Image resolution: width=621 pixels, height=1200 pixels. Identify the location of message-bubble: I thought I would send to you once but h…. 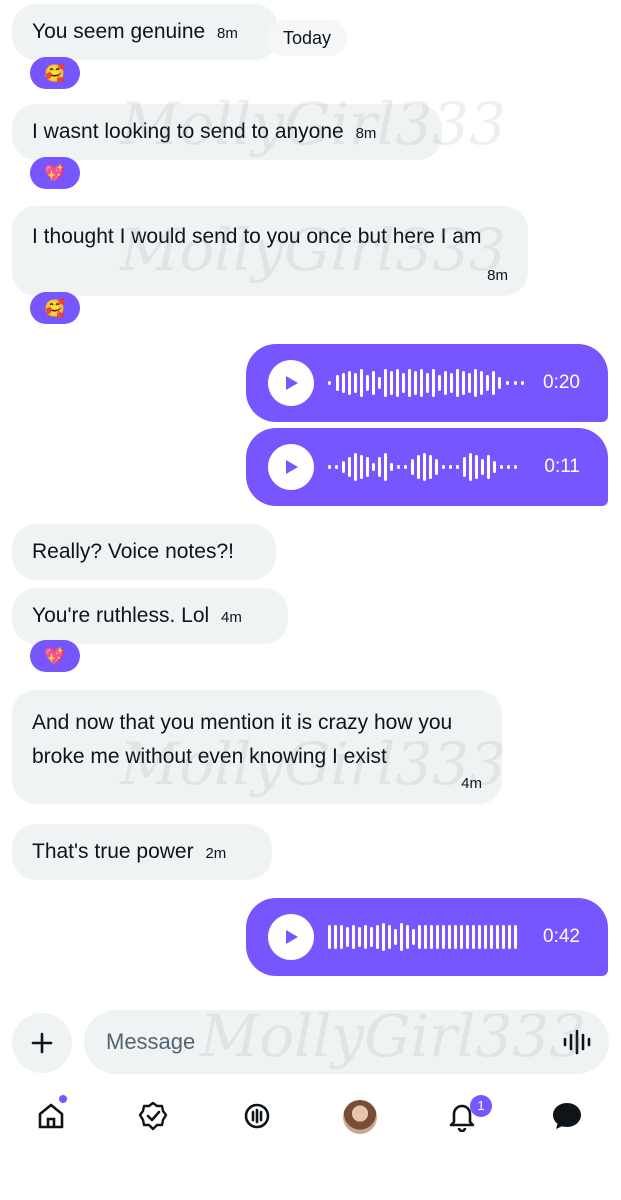
(270, 251).